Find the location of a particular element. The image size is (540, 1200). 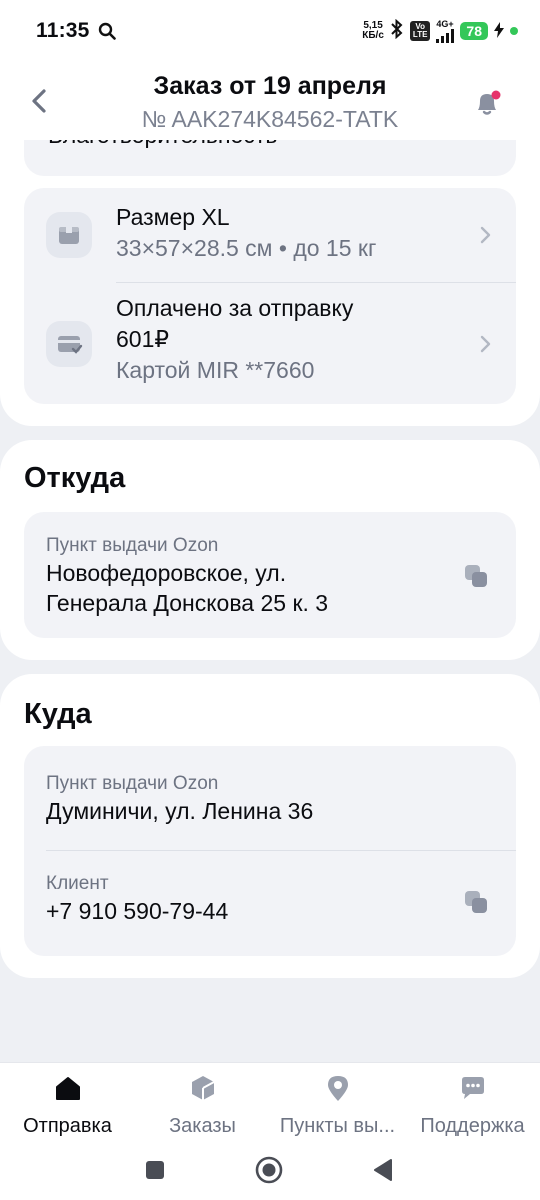

order-number: № AAK274K84562-TATK is located at coordinates (270, 119).